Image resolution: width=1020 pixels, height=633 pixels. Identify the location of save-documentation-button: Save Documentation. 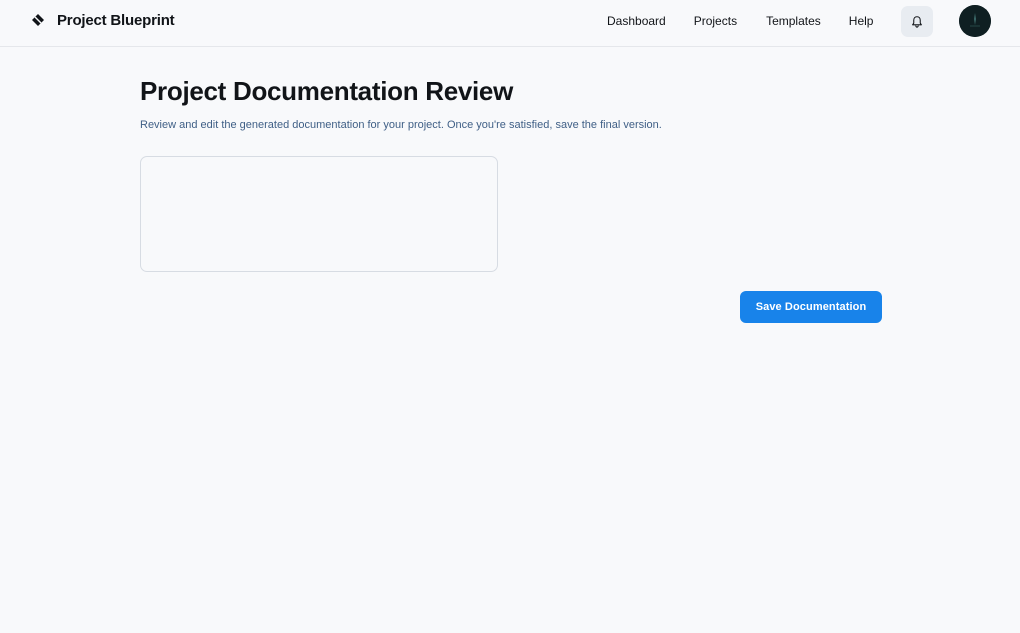
(811, 307).